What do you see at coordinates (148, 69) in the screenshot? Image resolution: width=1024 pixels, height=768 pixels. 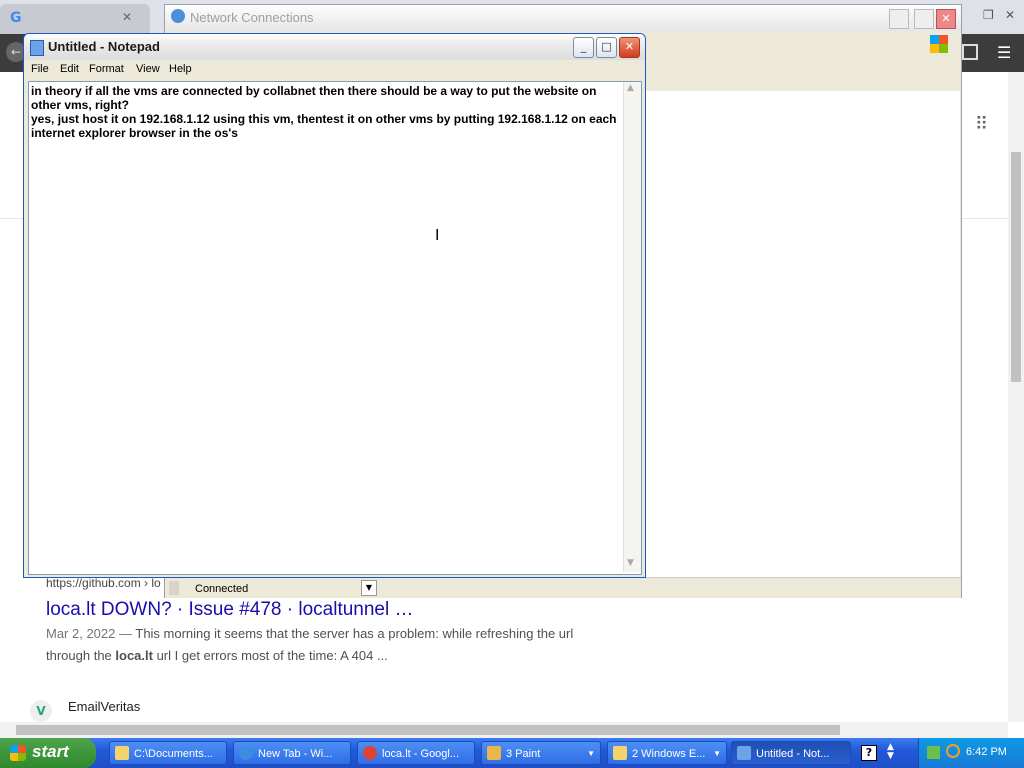 I see `menu-view: View` at bounding box center [148, 69].